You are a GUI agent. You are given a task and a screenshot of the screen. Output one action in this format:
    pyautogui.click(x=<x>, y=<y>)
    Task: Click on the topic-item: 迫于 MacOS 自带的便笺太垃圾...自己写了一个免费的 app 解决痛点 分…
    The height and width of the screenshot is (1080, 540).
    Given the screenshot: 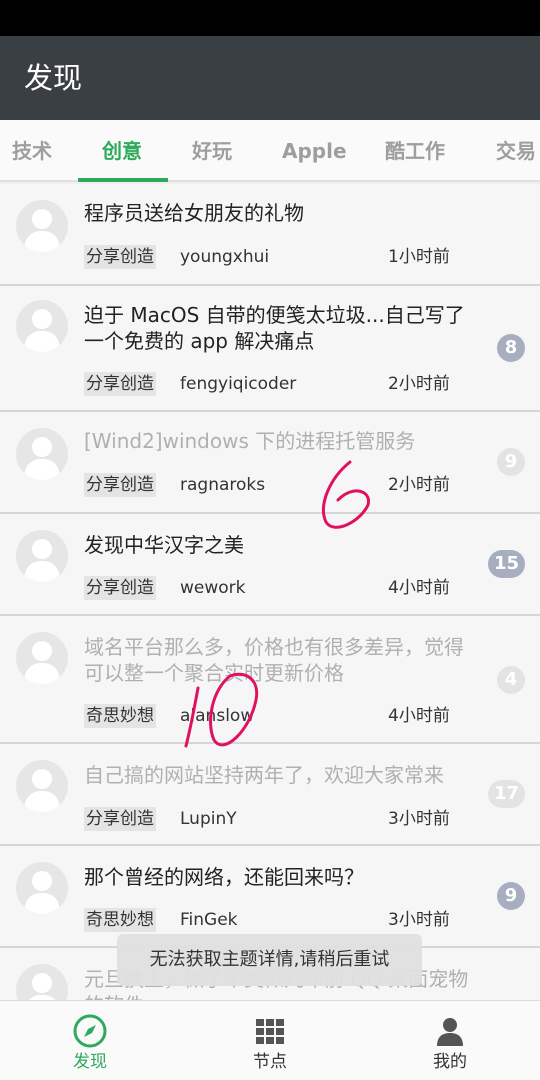 What is the action you would take?
    pyautogui.click(x=270, y=349)
    